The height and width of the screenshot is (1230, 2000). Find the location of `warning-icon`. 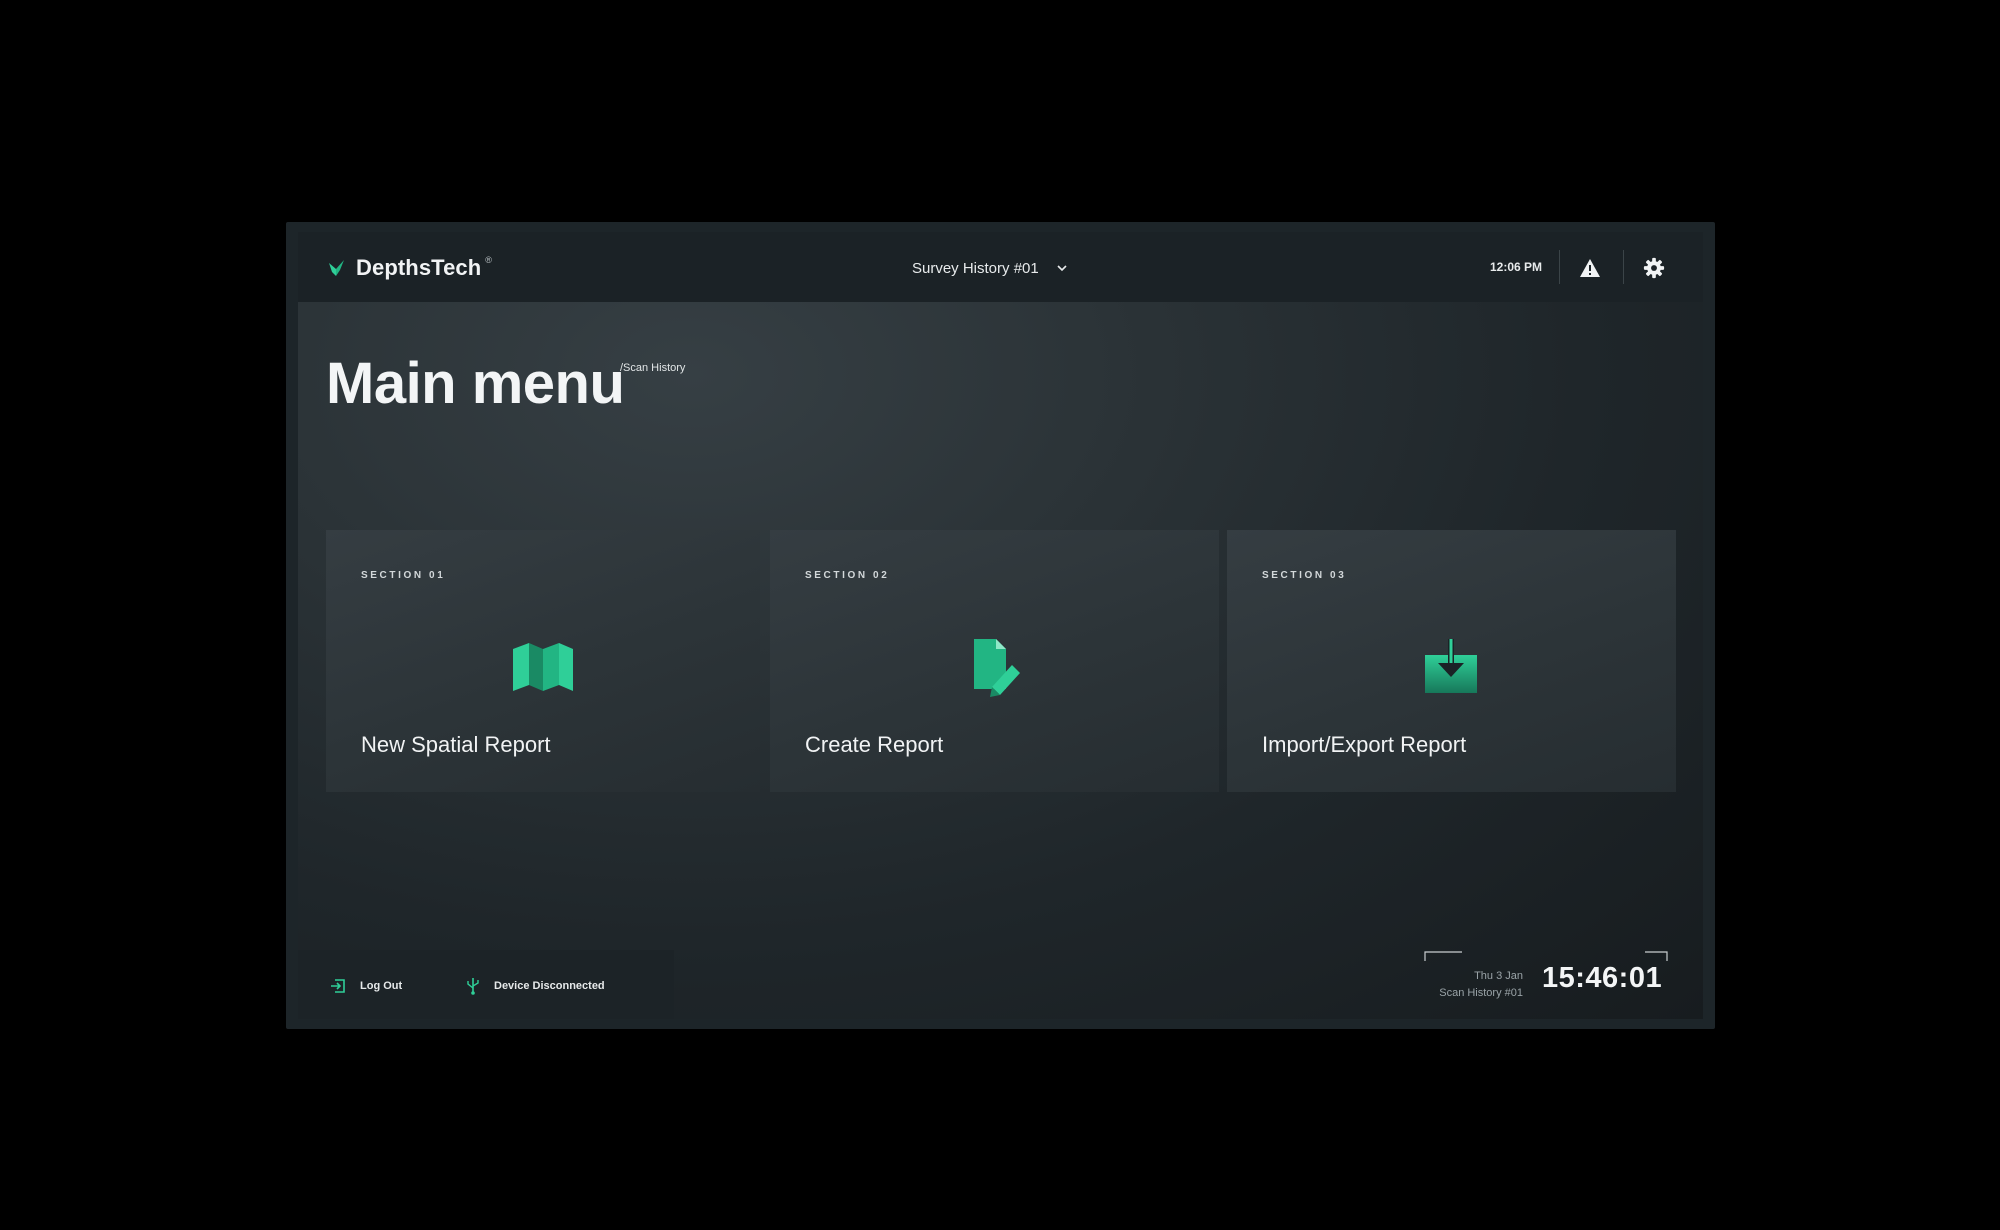

warning-icon is located at coordinates (1590, 268).